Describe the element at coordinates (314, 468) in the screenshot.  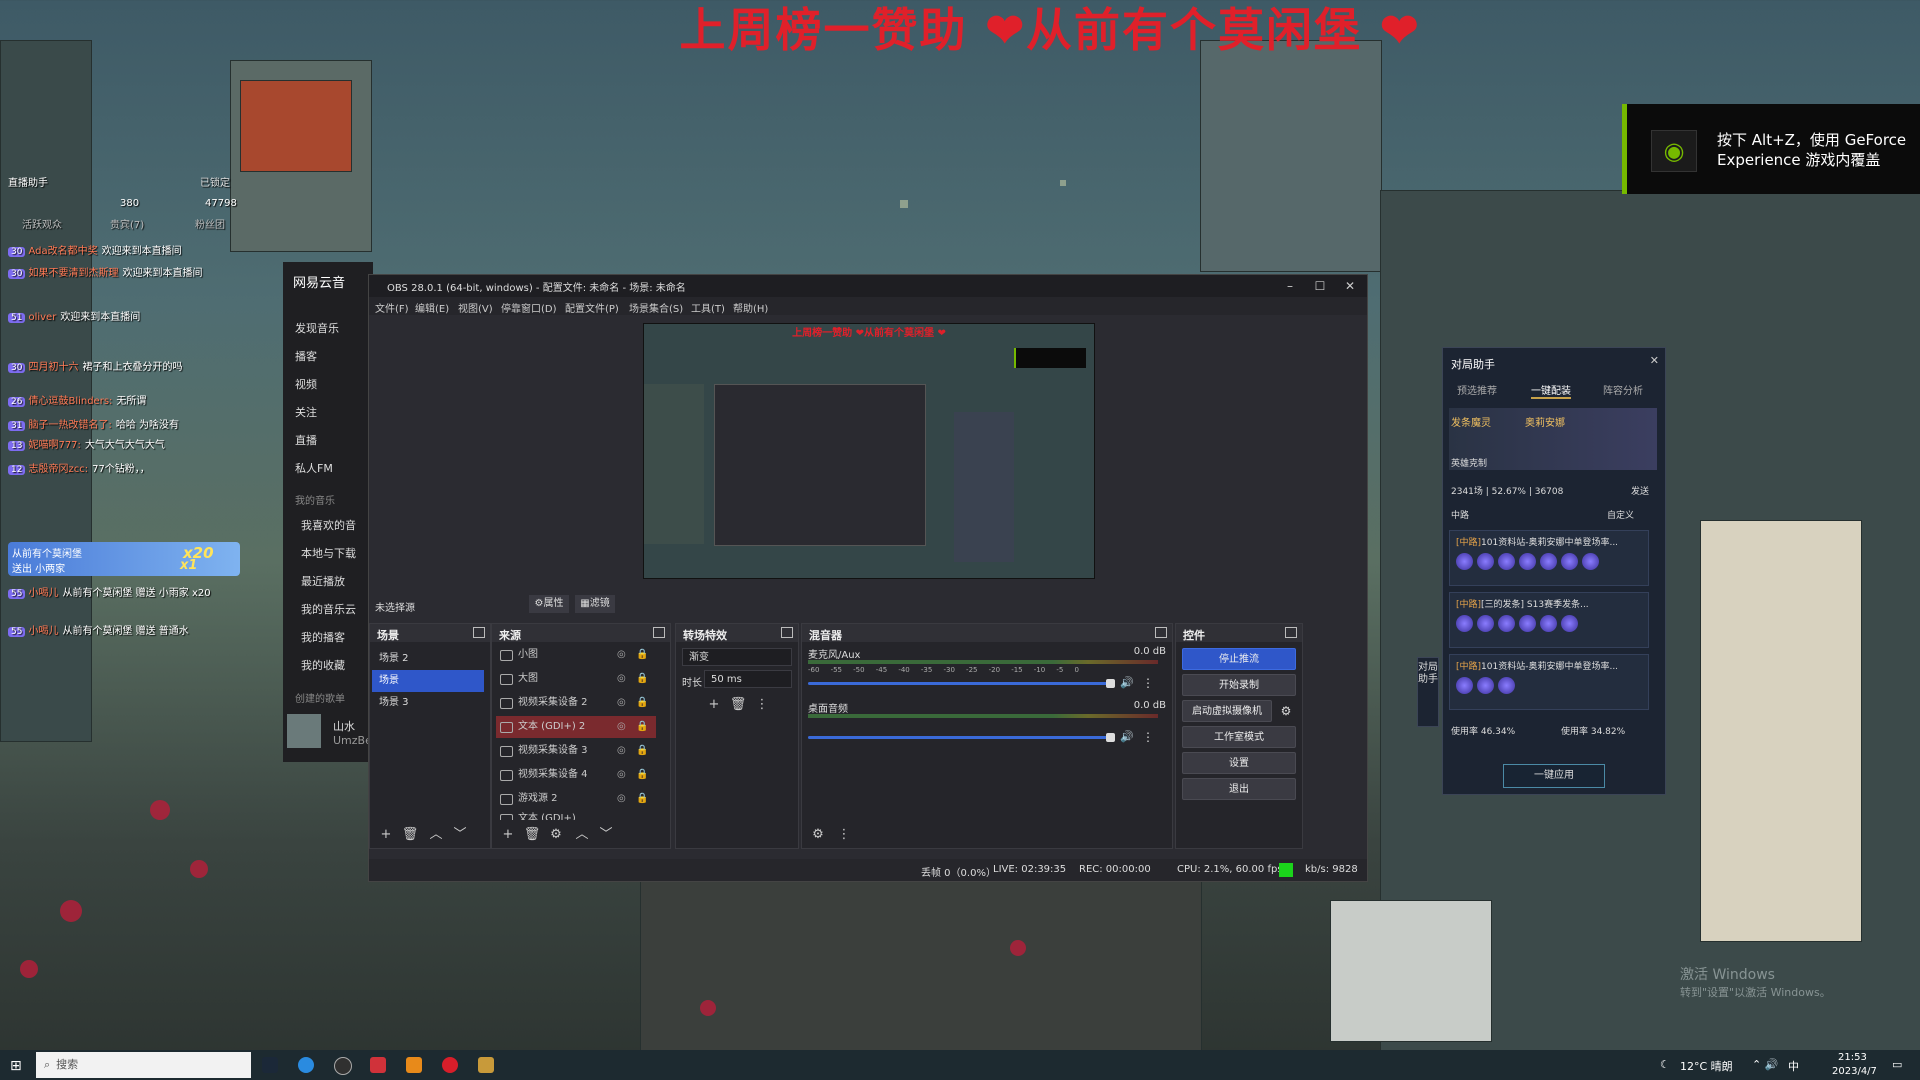
I see `netease-nav-item: 私人FM` at that location.